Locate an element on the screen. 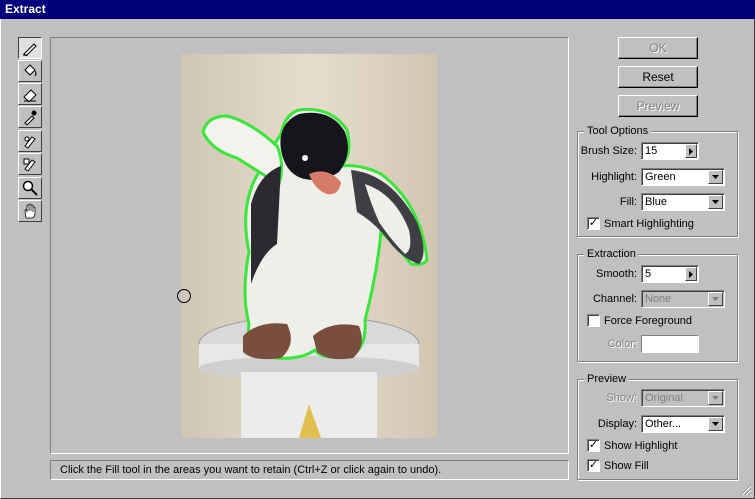  highlight-row: Highlight: Green is located at coordinates (657, 178).